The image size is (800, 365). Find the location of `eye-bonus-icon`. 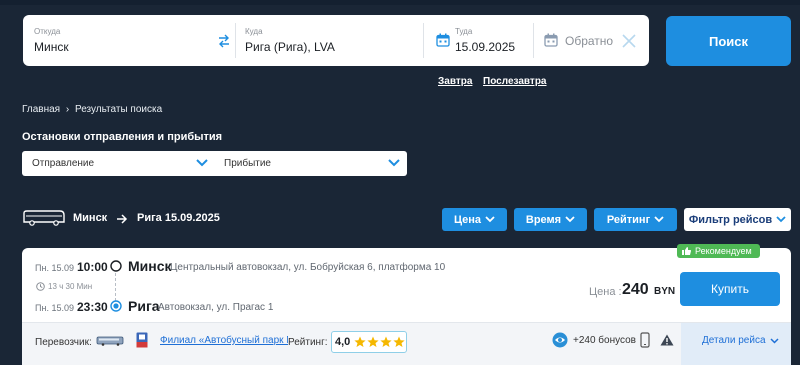

eye-bonus-icon is located at coordinates (560, 340).